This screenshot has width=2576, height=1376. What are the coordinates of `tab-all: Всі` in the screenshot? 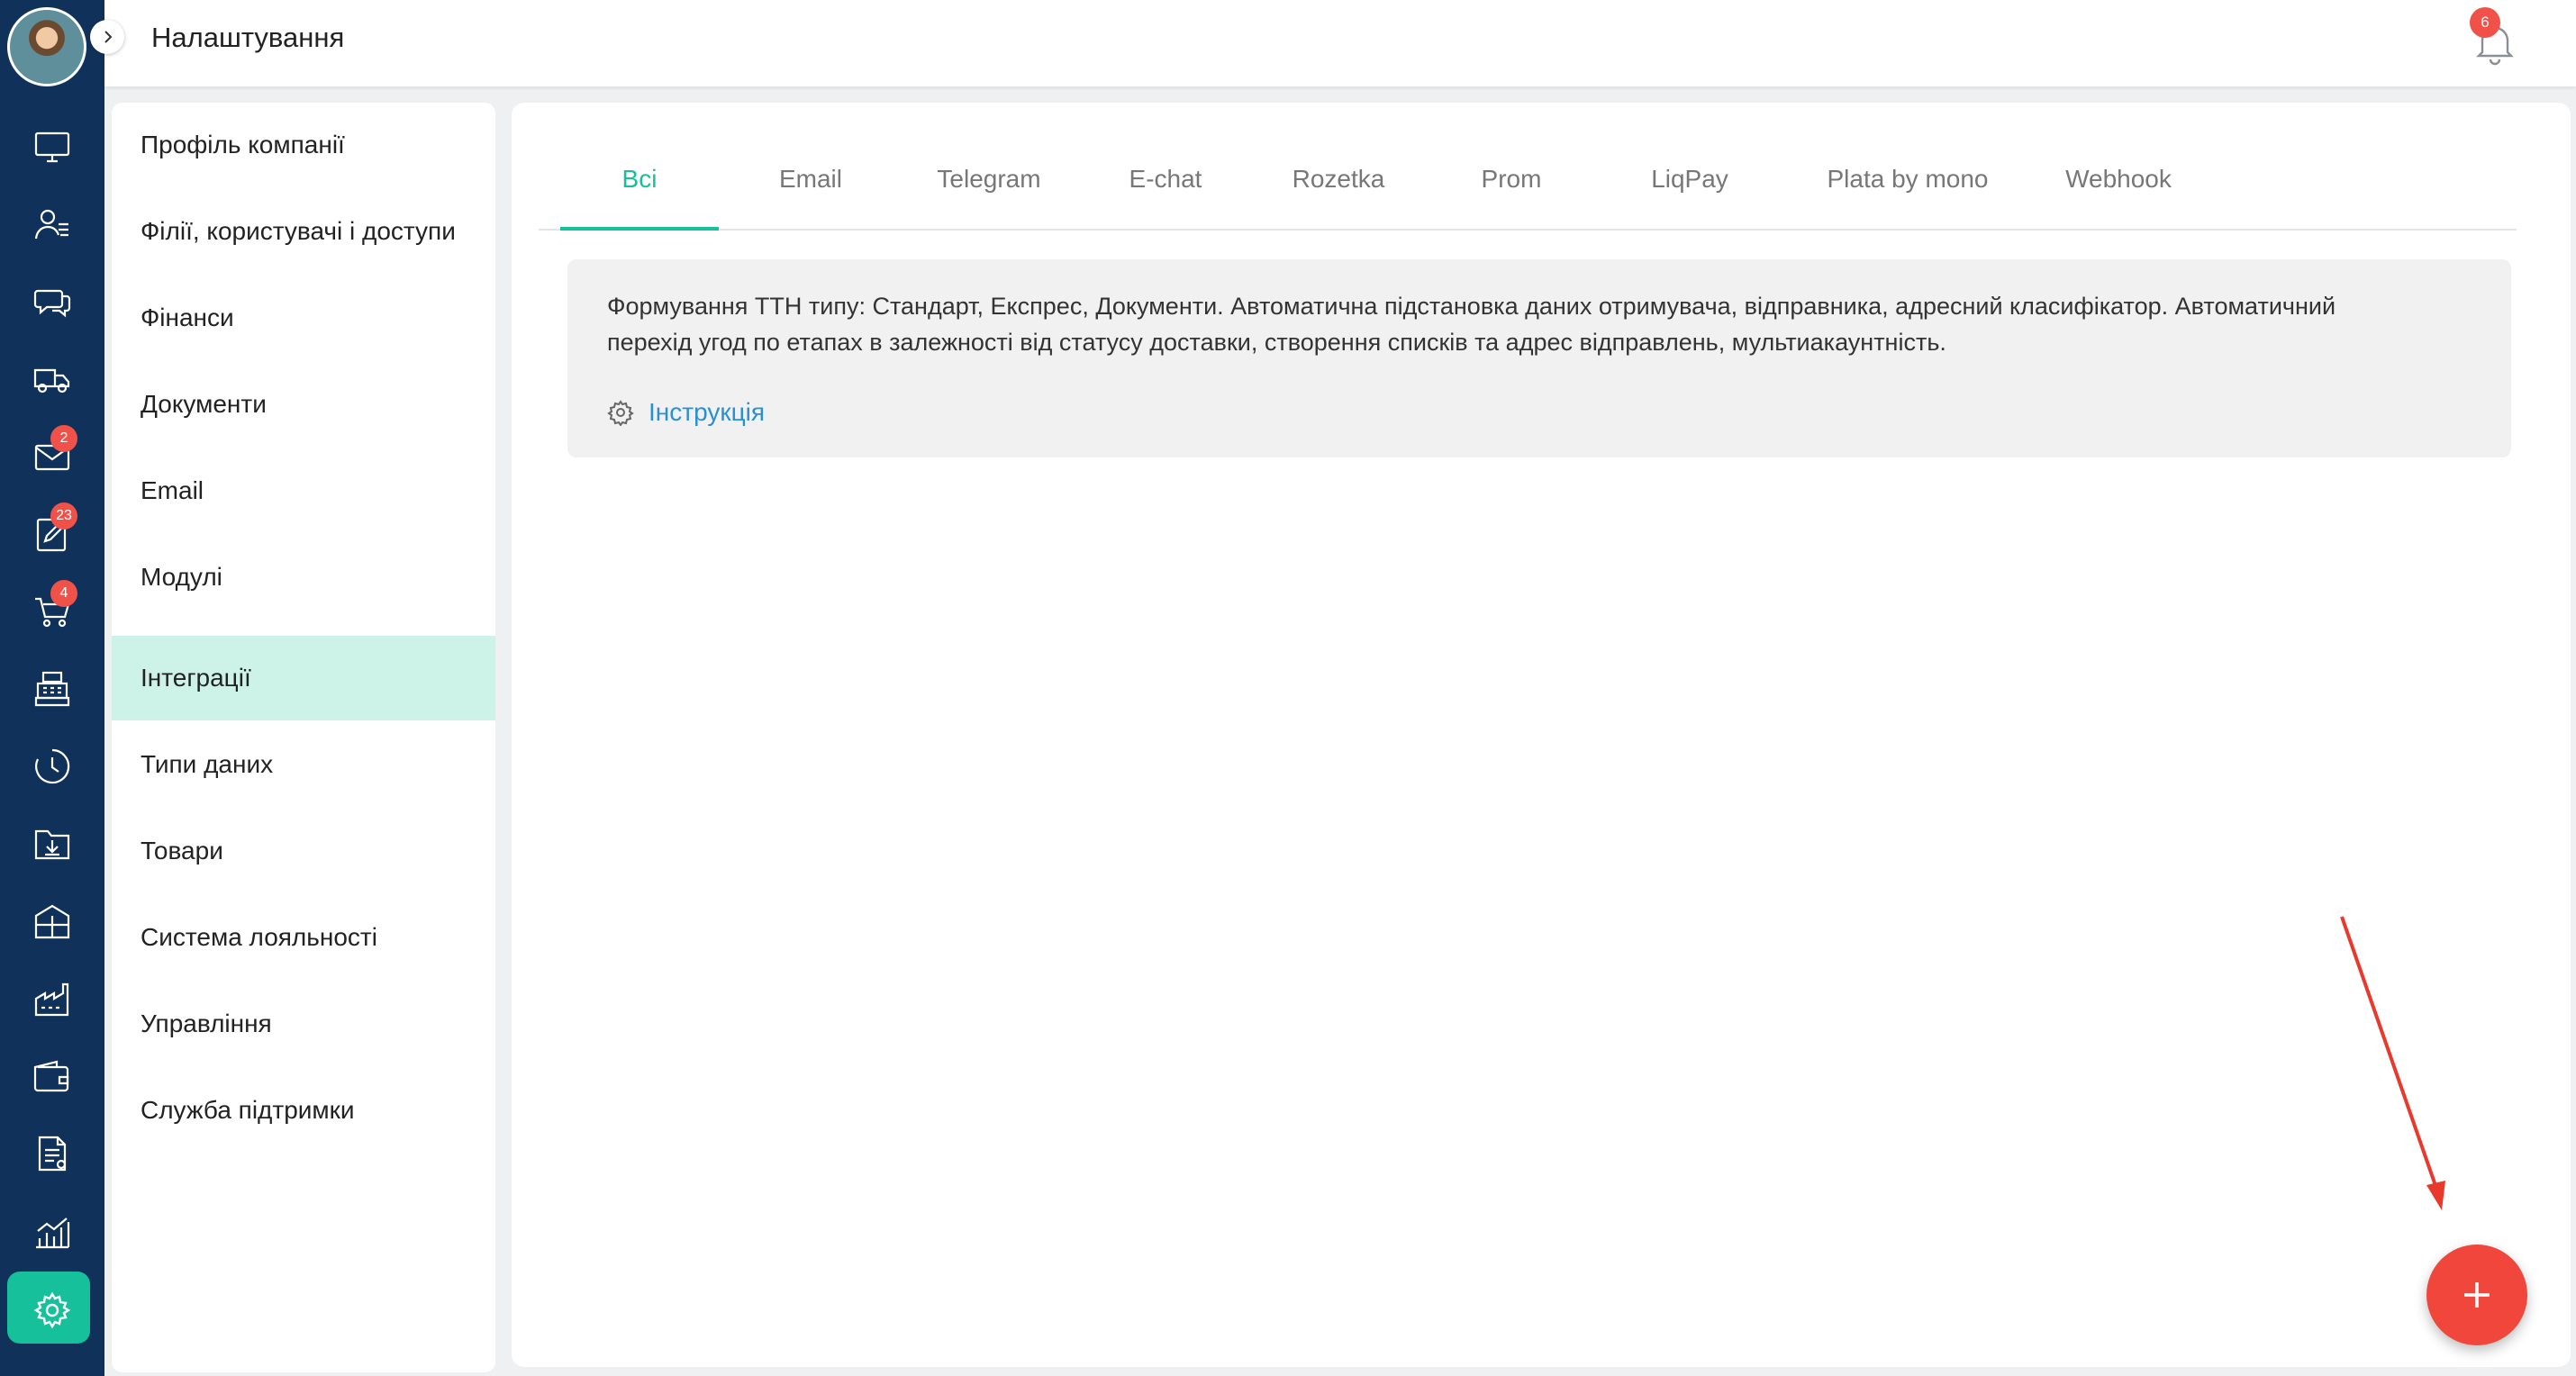 It's located at (639, 180).